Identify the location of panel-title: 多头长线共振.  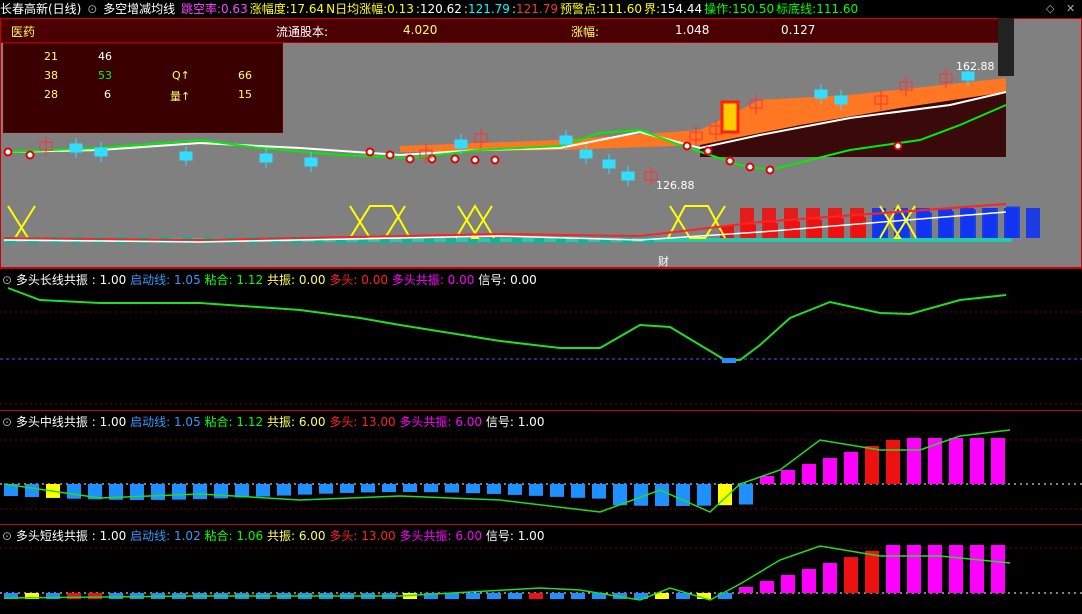
(51, 280).